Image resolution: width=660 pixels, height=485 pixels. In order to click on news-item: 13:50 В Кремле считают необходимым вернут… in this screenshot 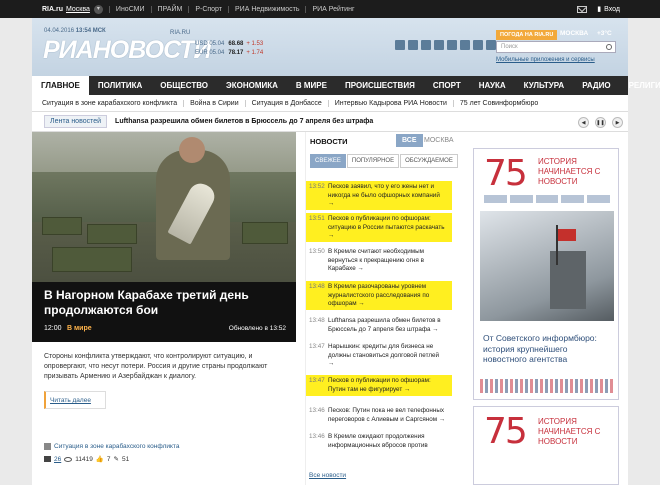, I will do `click(379, 261)`.